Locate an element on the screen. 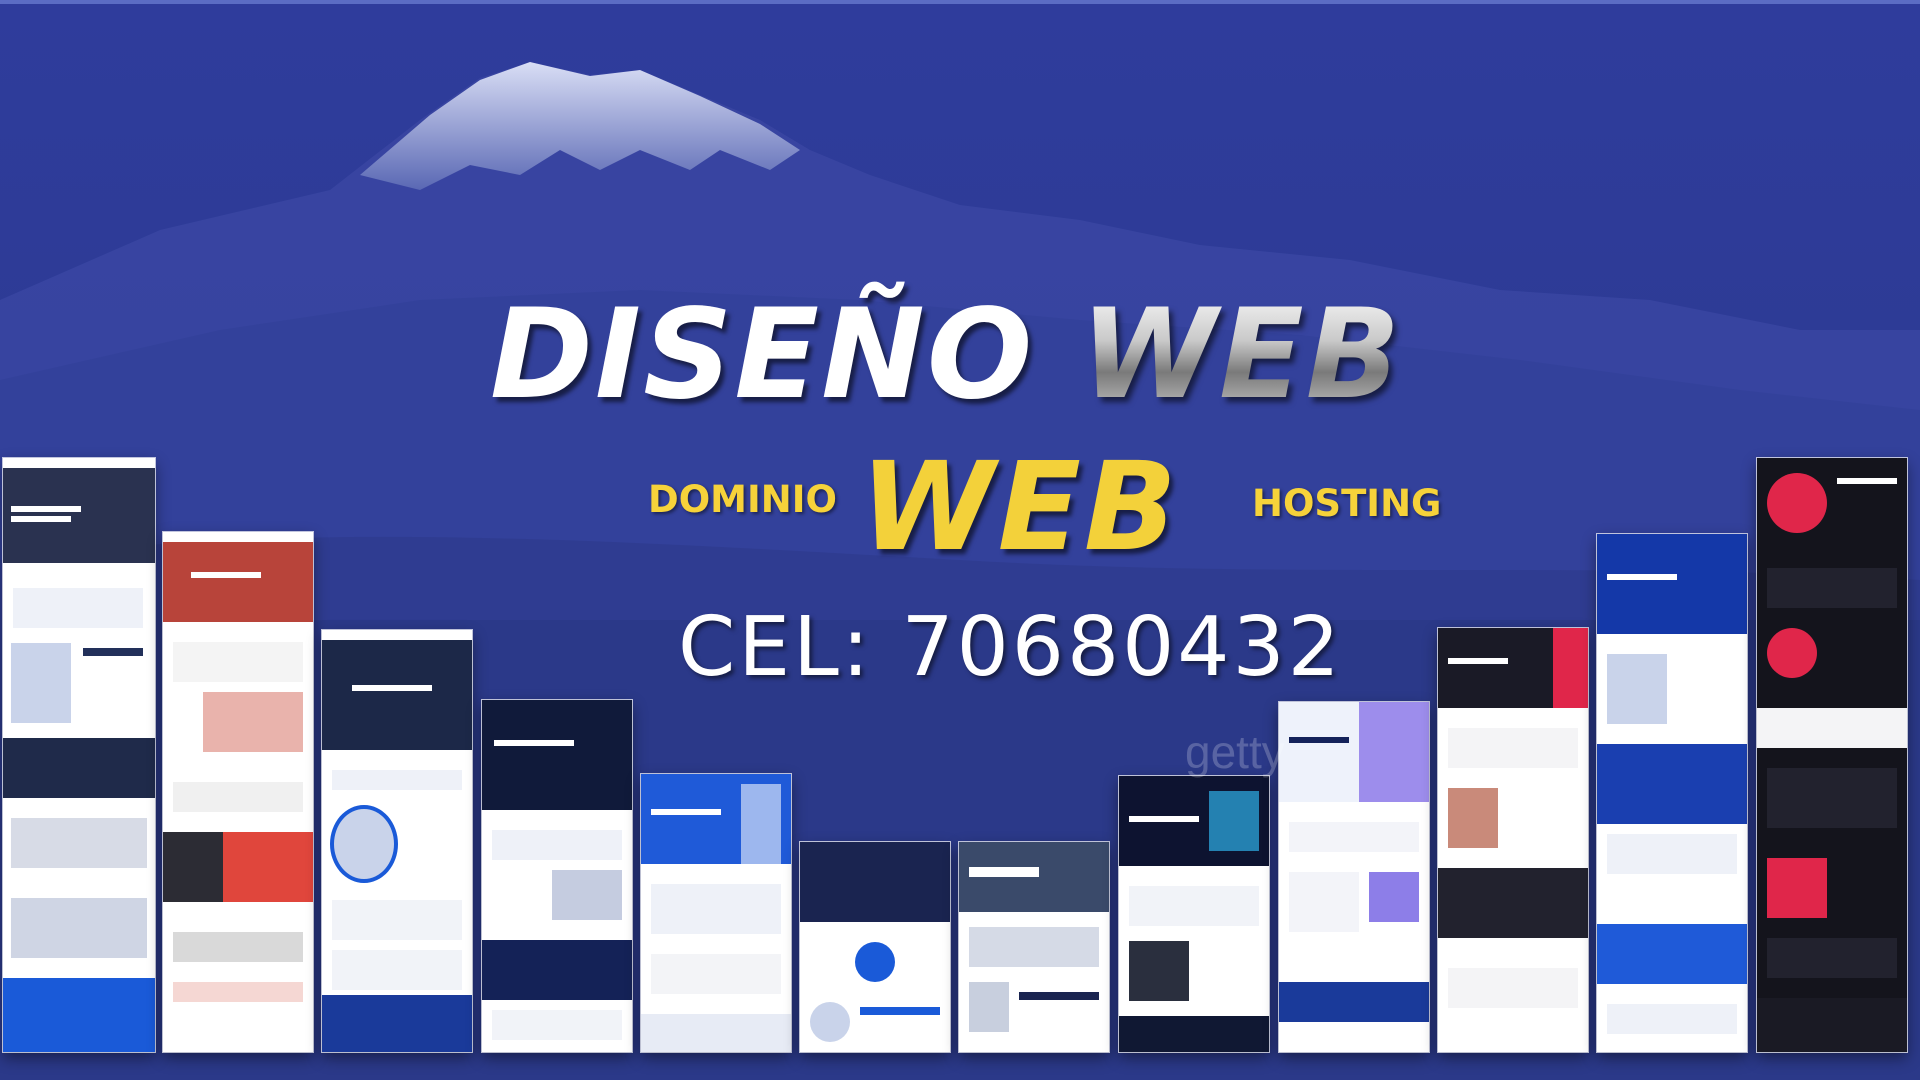 The width and height of the screenshot is (1920, 1080). dominio-label: DOMINIO is located at coordinates (742, 499).